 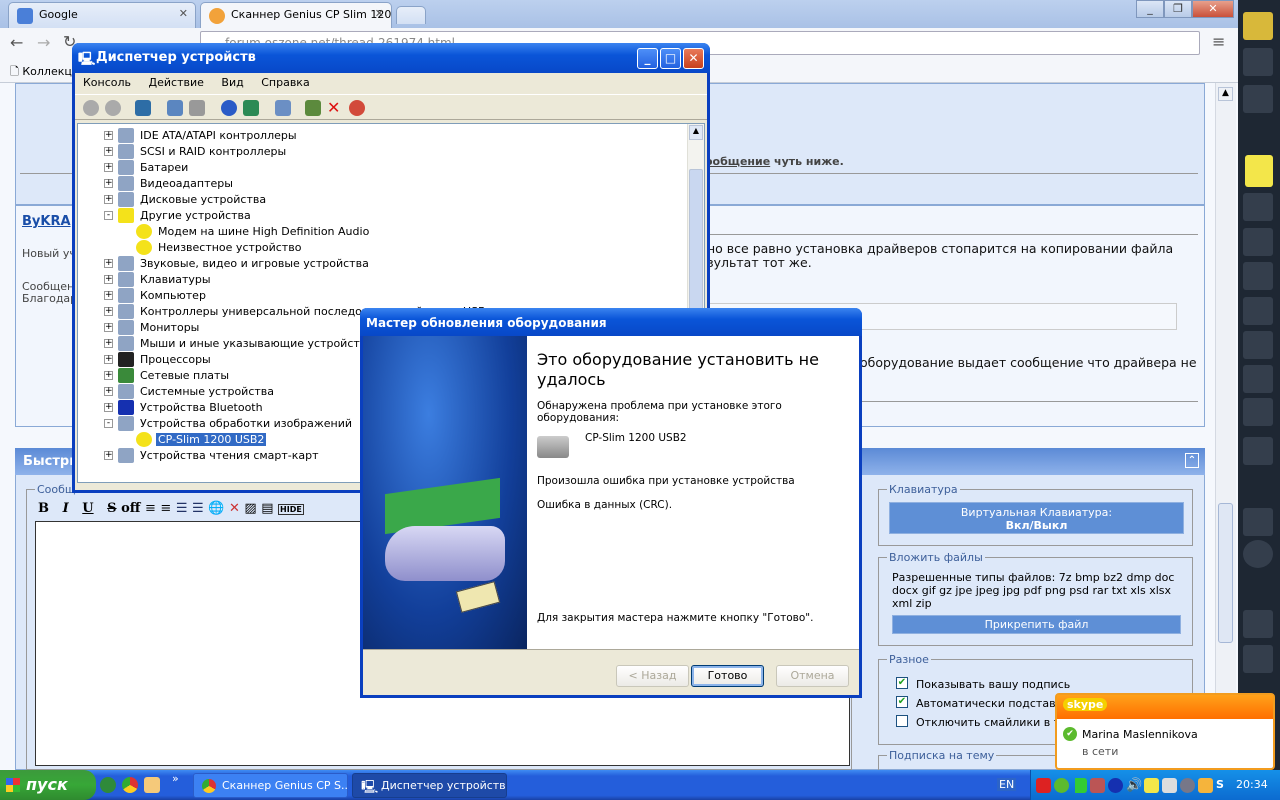 I want to click on taskbar-item-device-manager: 🖳 Диспетчер устройств, so click(x=429, y=785).